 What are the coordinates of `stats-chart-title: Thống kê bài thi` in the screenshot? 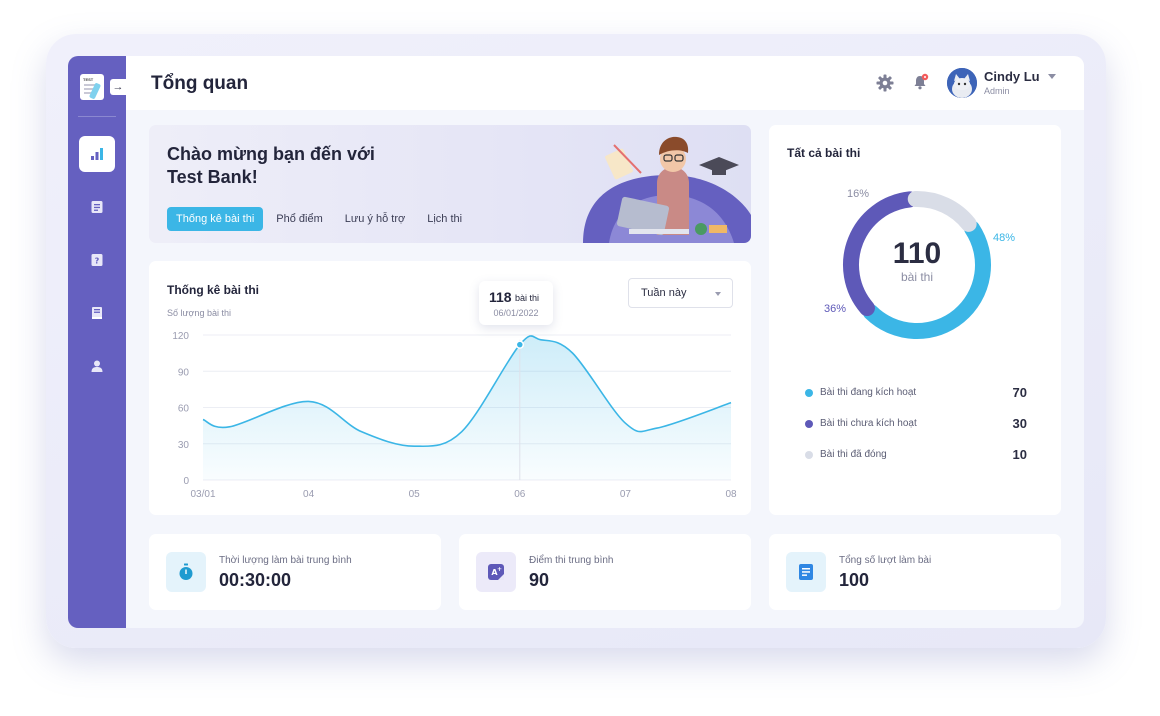 It's located at (213, 290).